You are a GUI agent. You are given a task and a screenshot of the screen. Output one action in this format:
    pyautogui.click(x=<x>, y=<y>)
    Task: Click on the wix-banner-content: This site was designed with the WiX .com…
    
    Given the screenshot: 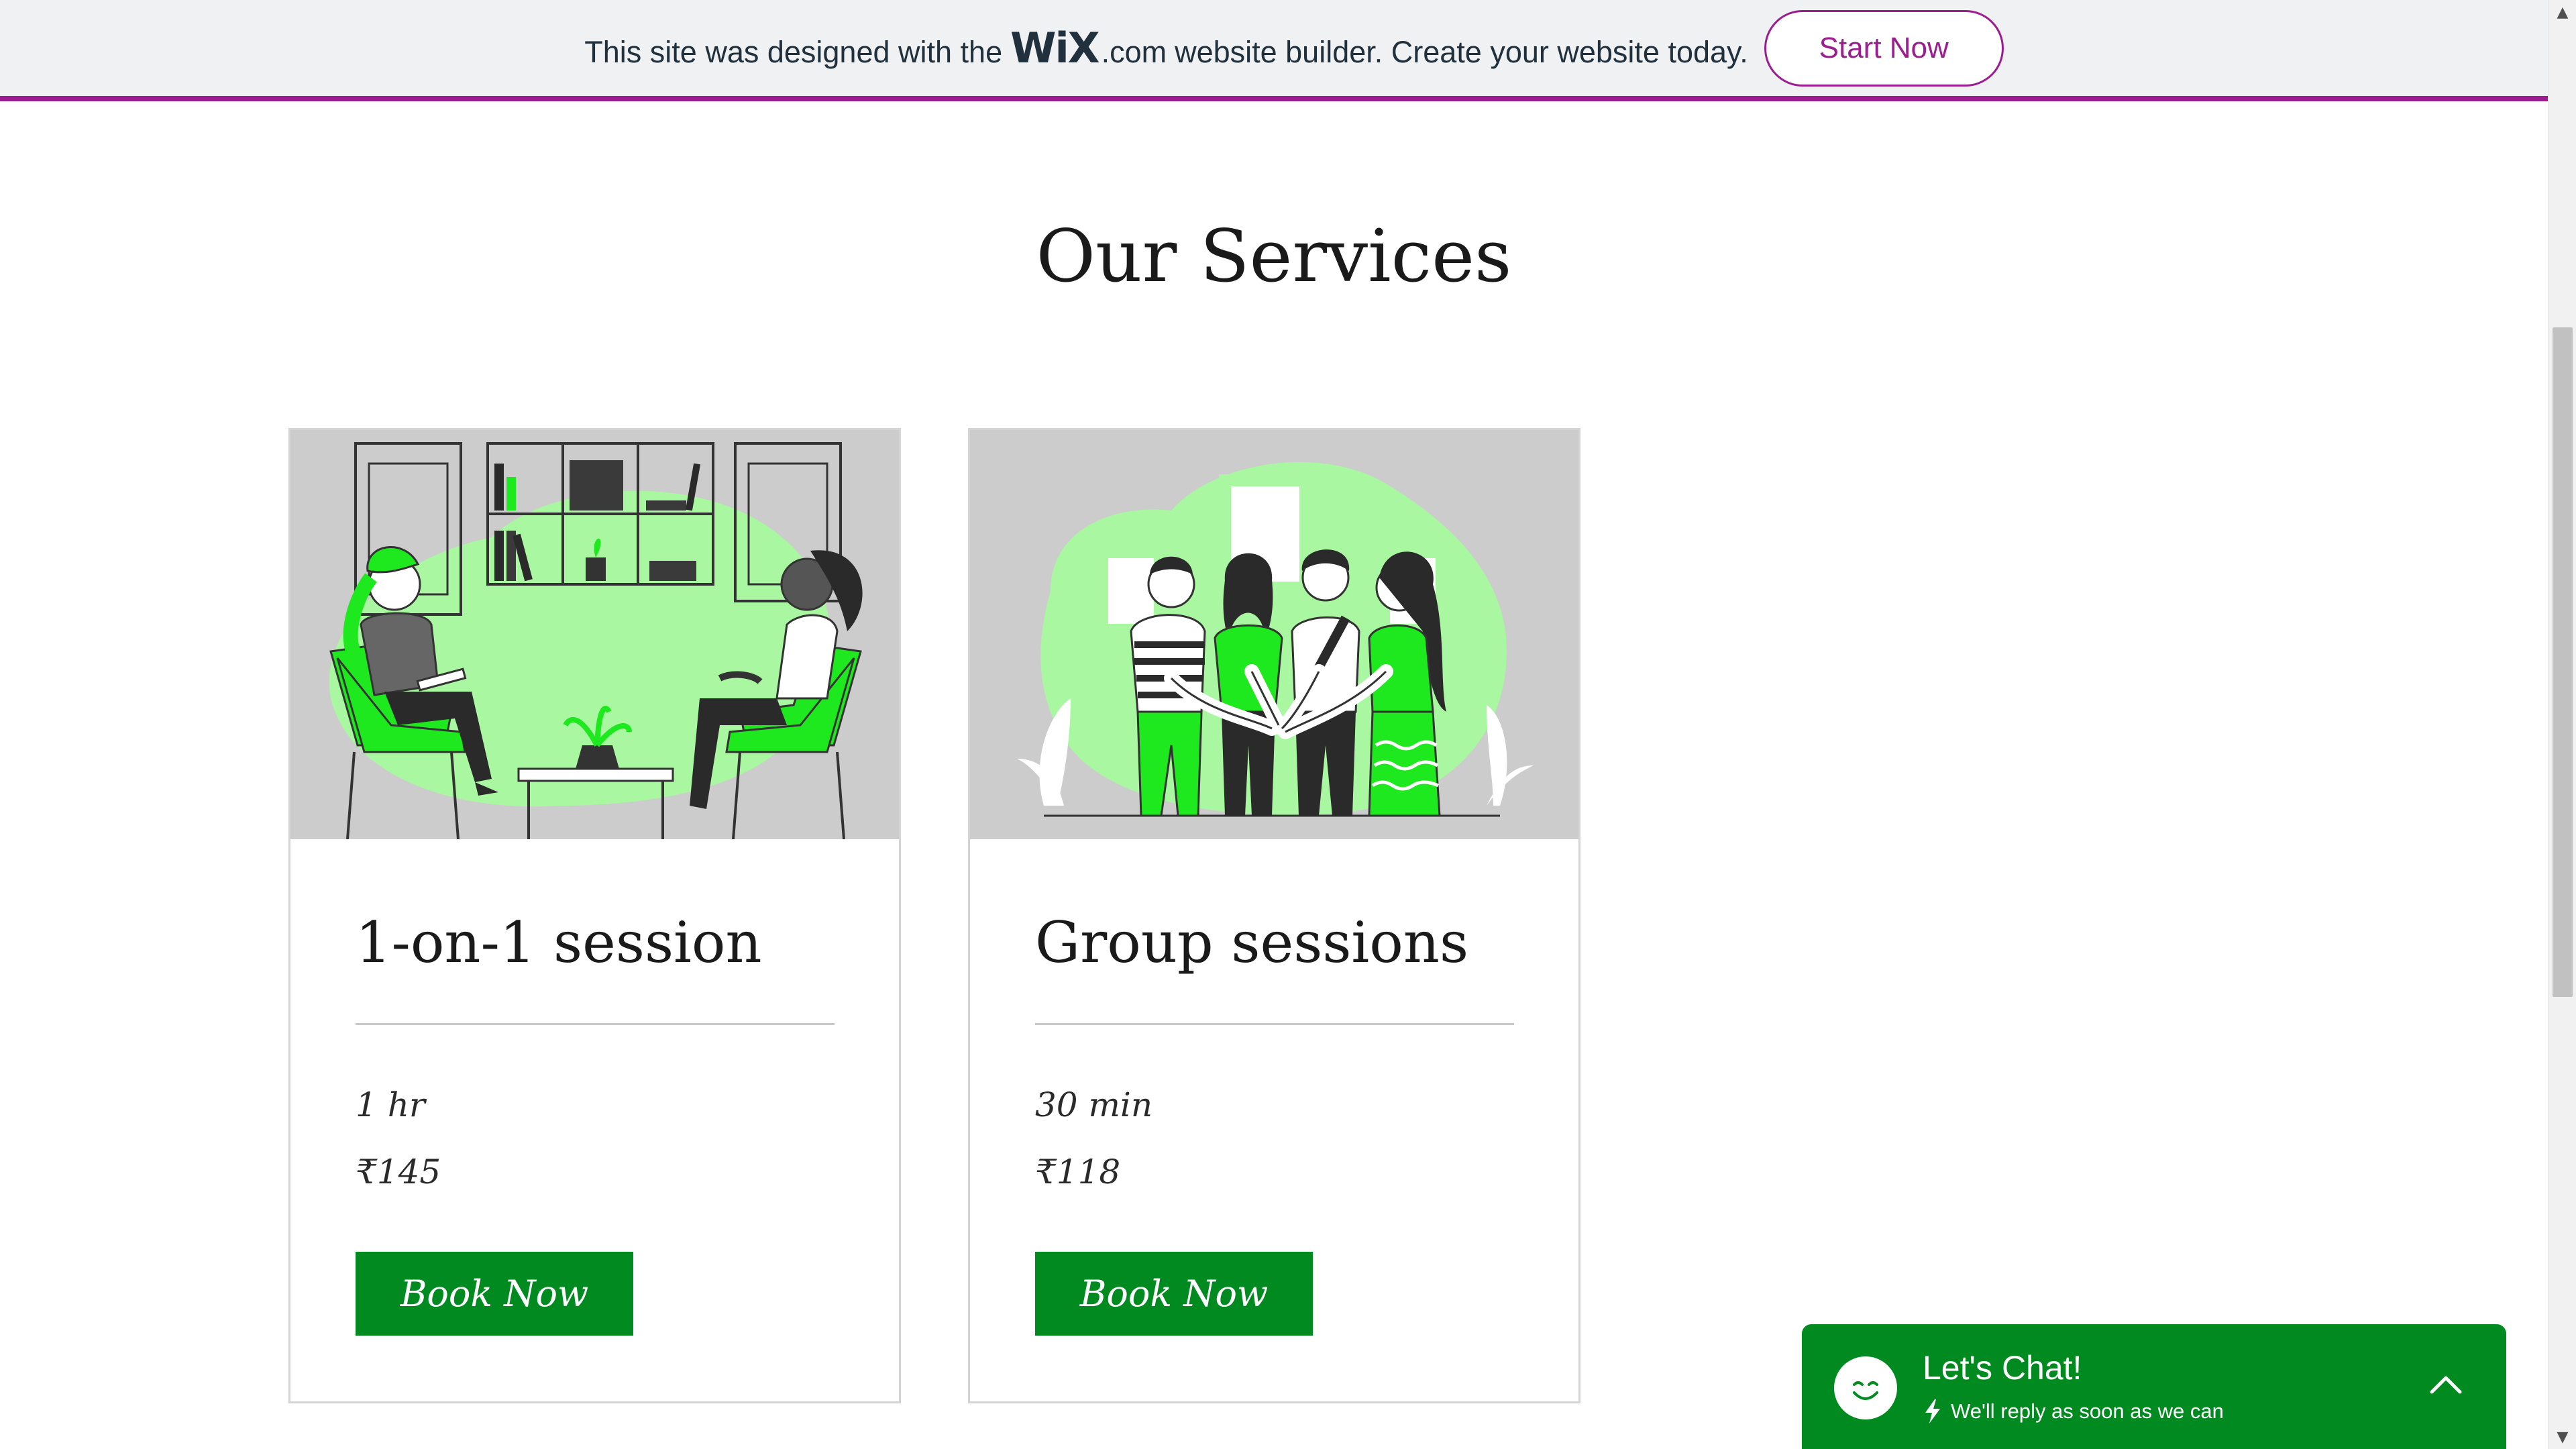 What is the action you would take?
    pyautogui.click(x=1294, y=48)
    